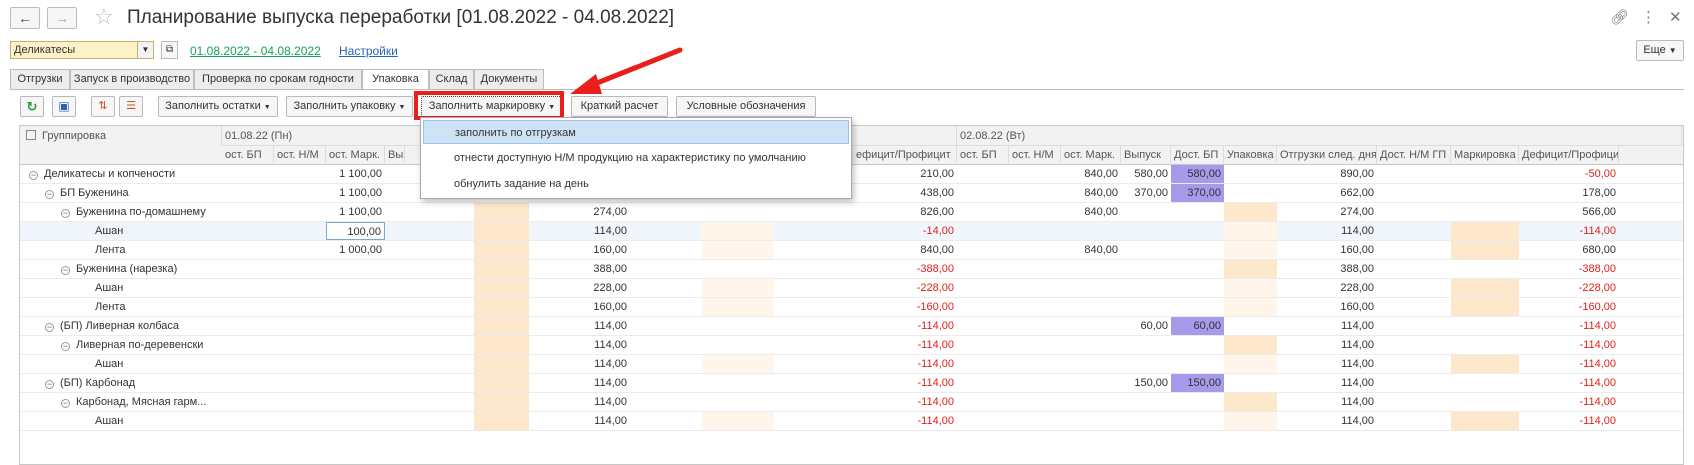  What do you see at coordinates (1569, 250) in the screenshot?
I see `deficit-cell: 680,00` at bounding box center [1569, 250].